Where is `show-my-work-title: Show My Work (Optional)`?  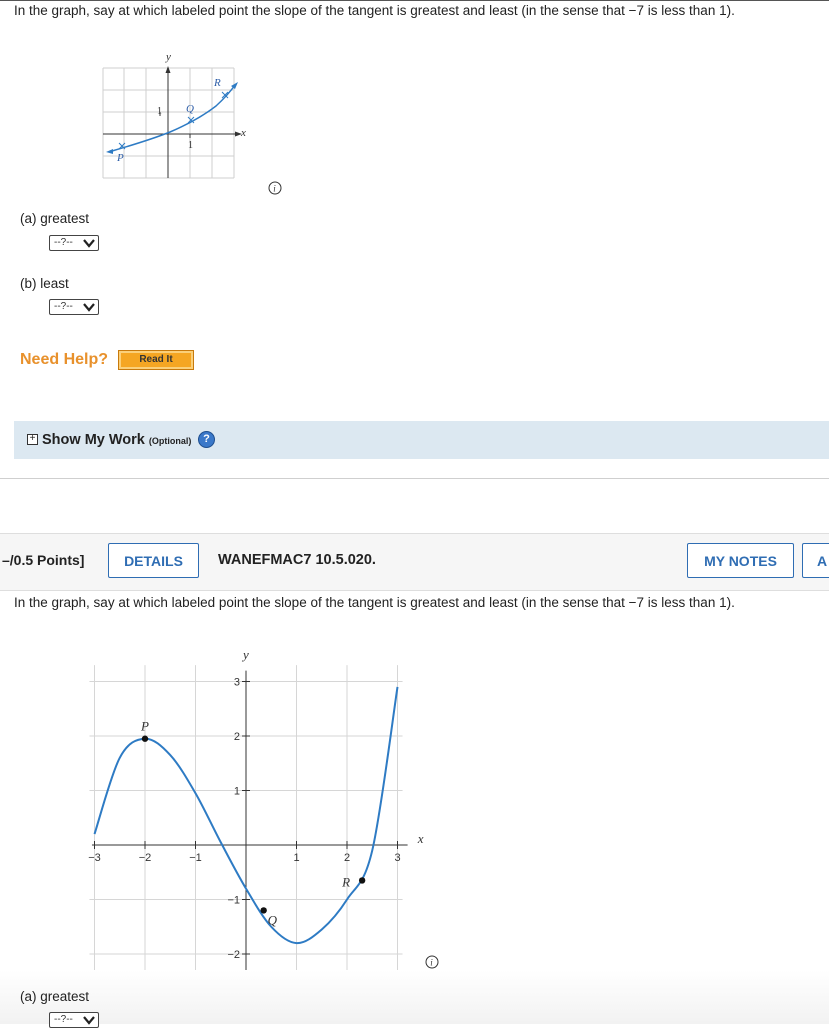 show-my-work-title: Show My Work (Optional) is located at coordinates (116, 440).